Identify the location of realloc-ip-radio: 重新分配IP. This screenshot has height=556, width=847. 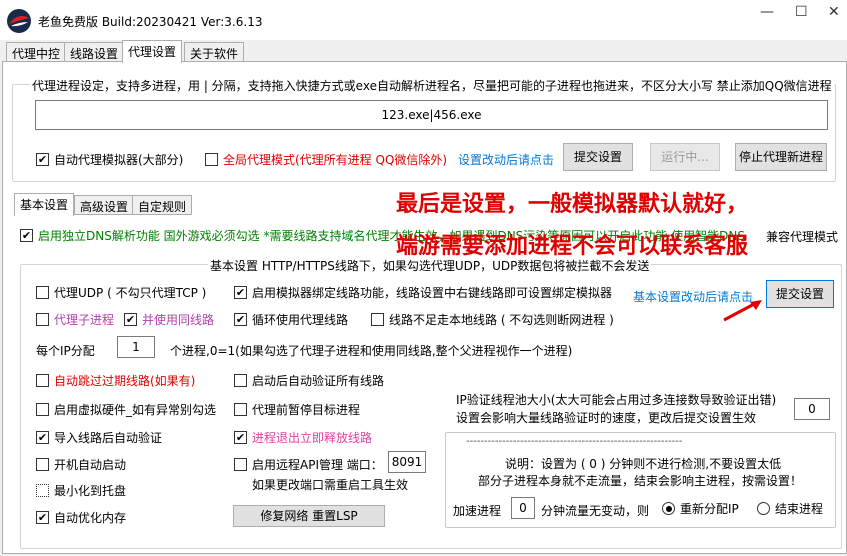
(700, 508).